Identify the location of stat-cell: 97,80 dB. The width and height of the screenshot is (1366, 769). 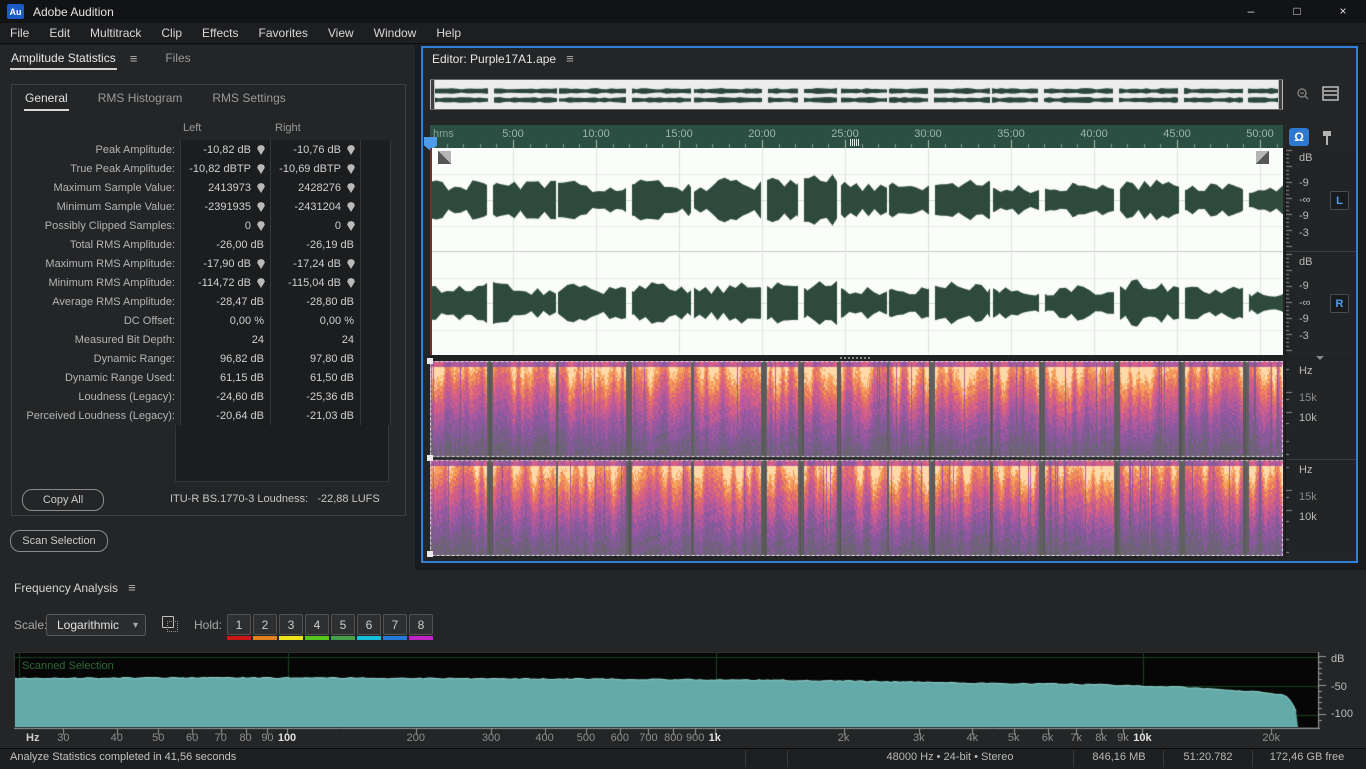
(315, 358).